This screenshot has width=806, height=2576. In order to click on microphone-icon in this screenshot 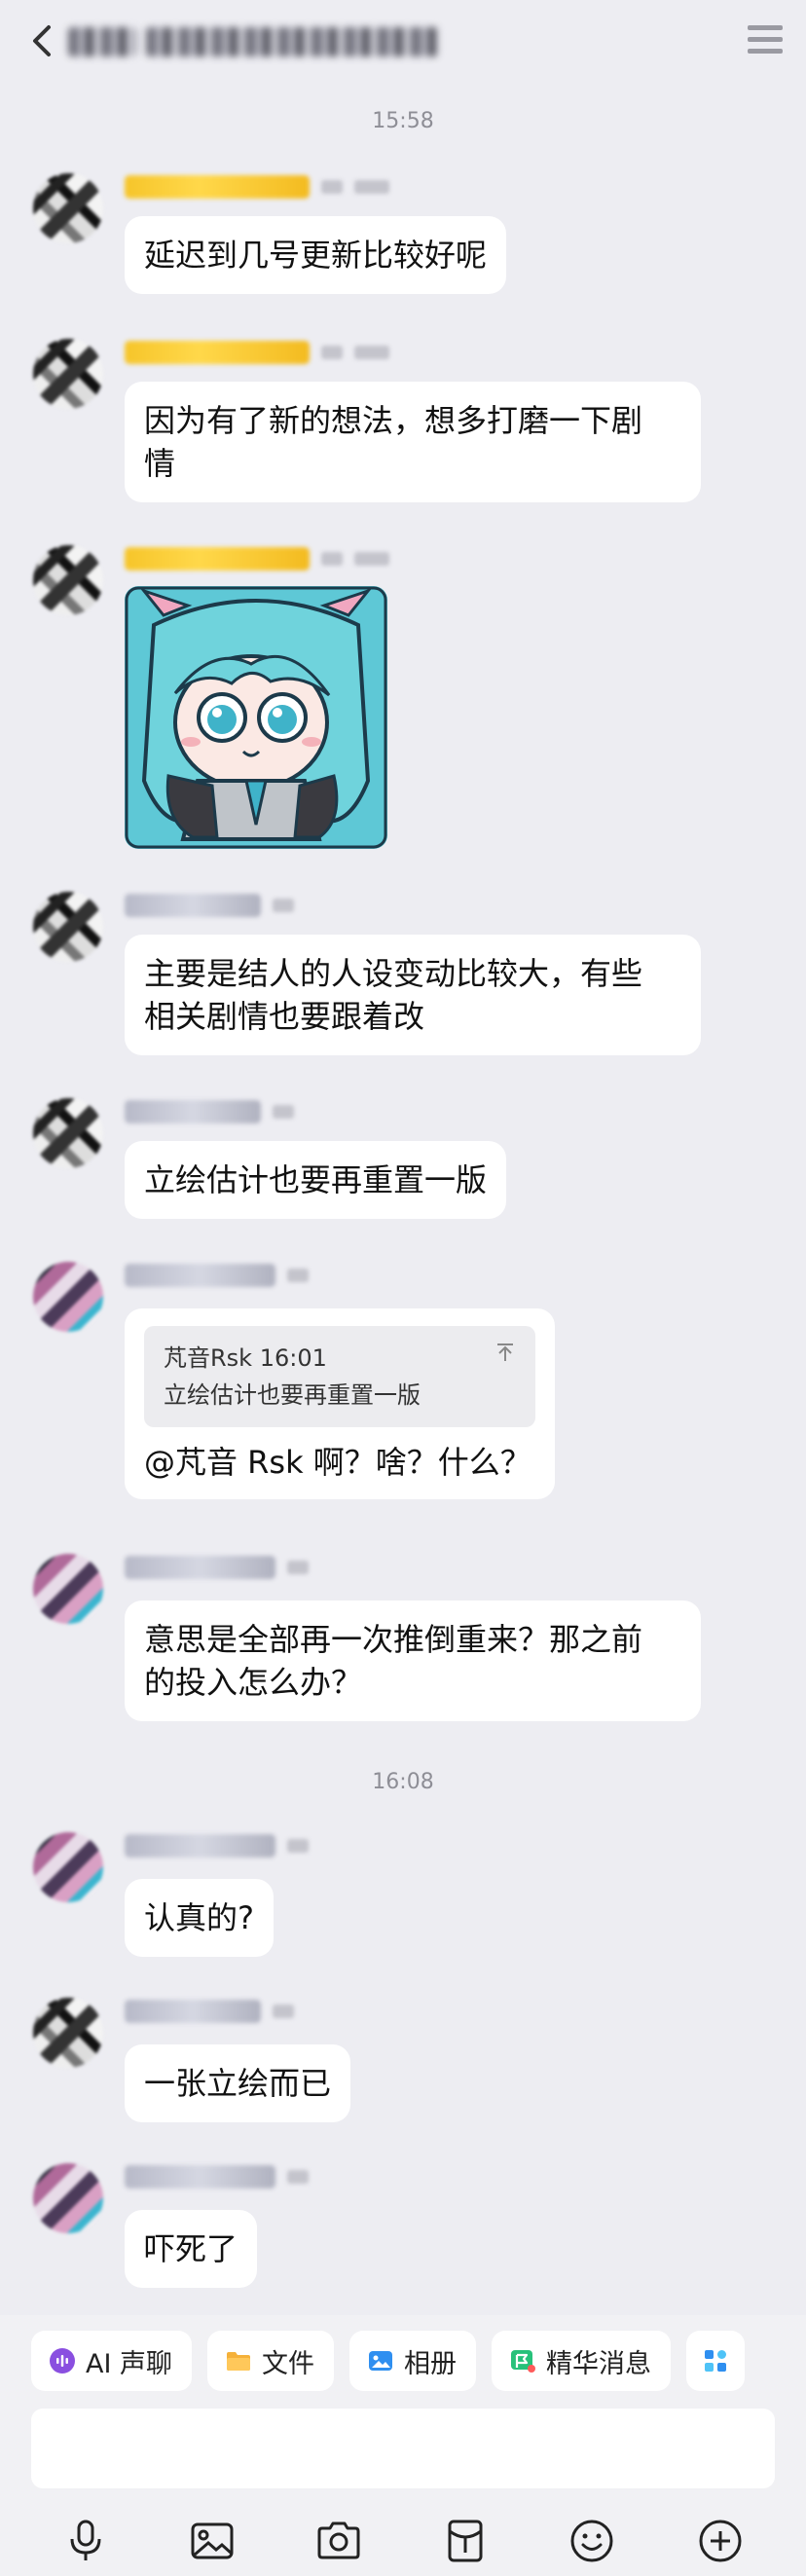, I will do `click(85, 2540)`.